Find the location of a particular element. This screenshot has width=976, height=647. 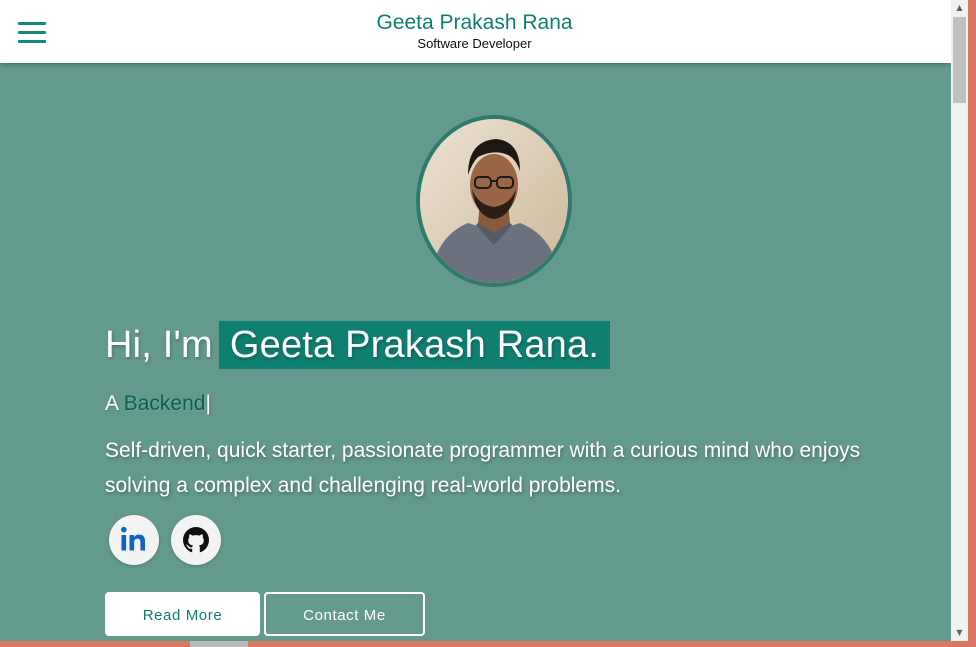

scrollbar-thumb is located at coordinates (959, 60).